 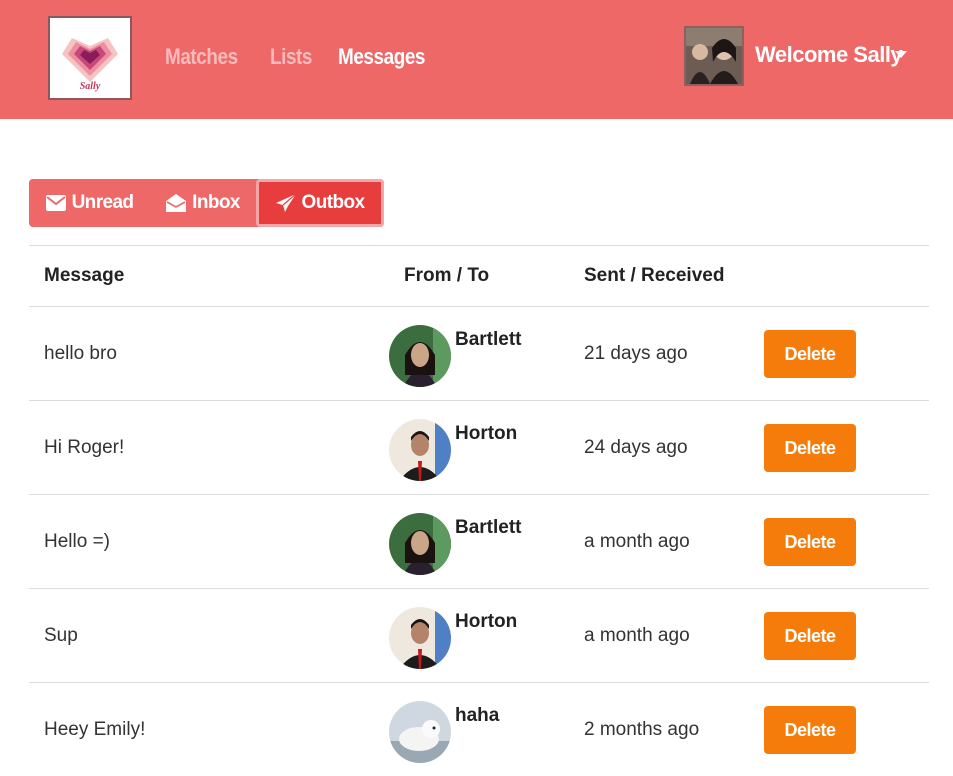 I want to click on tab-inbox-label: Inbox, so click(x=216, y=203).